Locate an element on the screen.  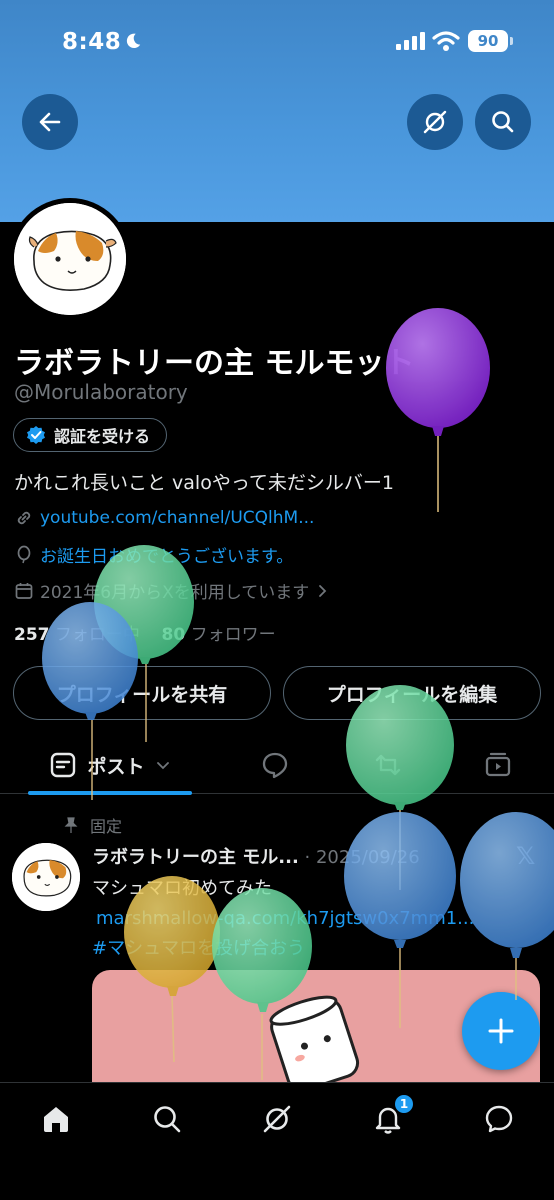
following-link: 257 フォロー中 is located at coordinates (77, 635).